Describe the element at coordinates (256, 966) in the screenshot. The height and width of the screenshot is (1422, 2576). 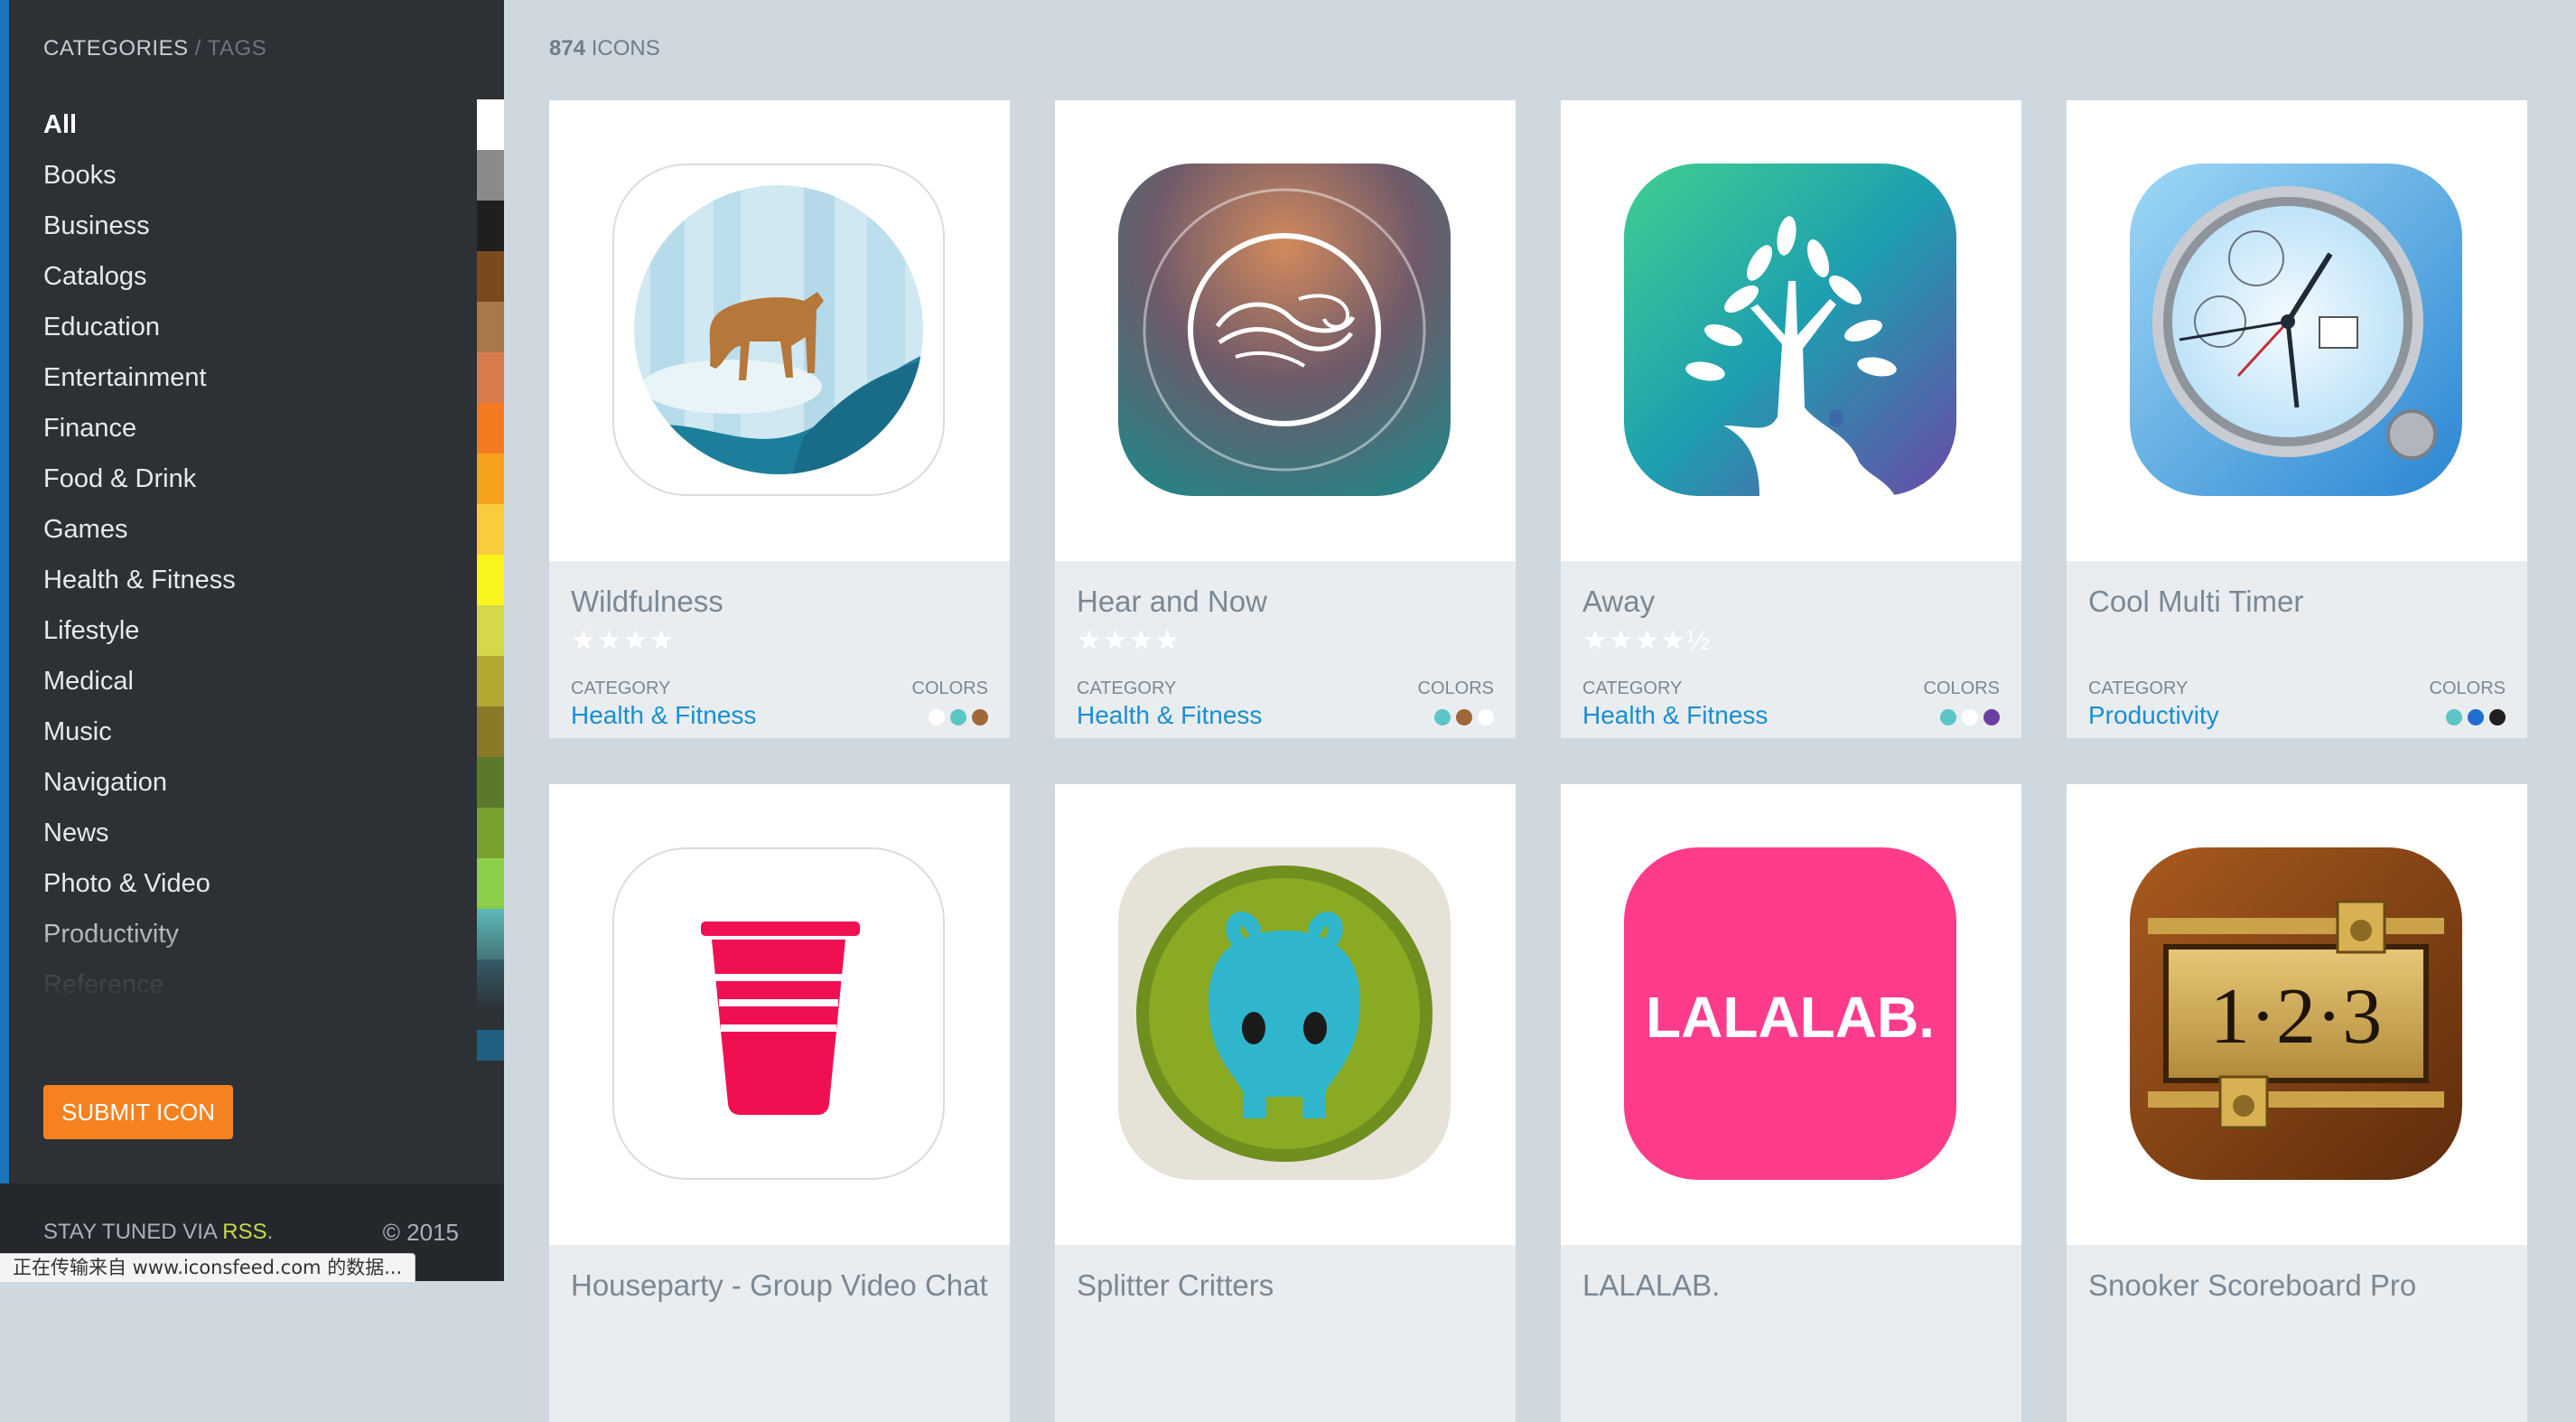
I see `list-fade-overlay` at that location.